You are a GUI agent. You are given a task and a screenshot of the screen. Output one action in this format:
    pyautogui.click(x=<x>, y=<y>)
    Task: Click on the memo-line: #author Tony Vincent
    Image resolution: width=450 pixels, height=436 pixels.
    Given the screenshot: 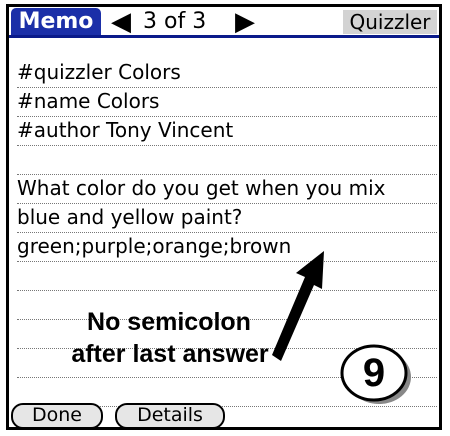 What is the action you would take?
    pyautogui.click(x=227, y=131)
    